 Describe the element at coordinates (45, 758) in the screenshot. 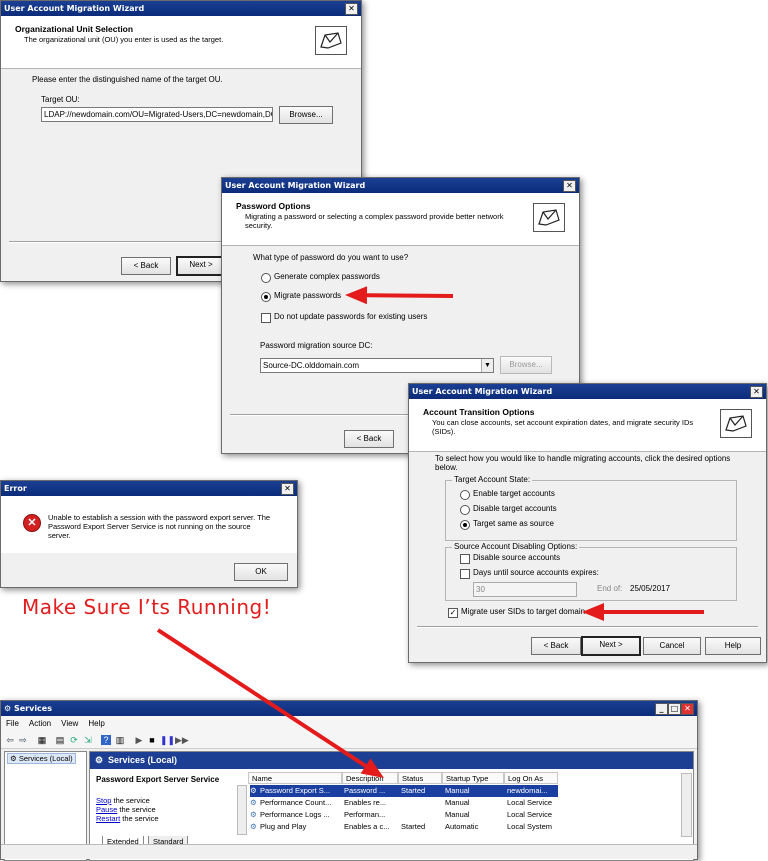

I see `tree-item-label: Services (Local)` at that location.